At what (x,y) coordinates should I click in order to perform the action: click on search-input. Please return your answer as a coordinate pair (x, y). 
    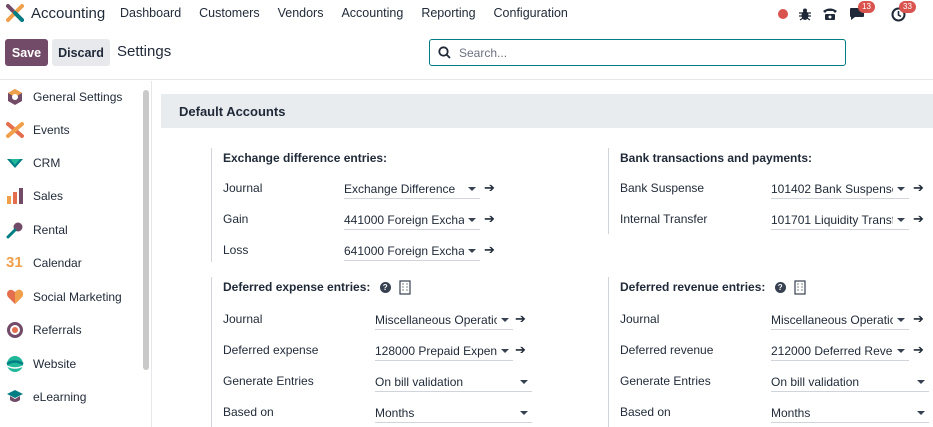
    Looking at the image, I should click on (639, 52).